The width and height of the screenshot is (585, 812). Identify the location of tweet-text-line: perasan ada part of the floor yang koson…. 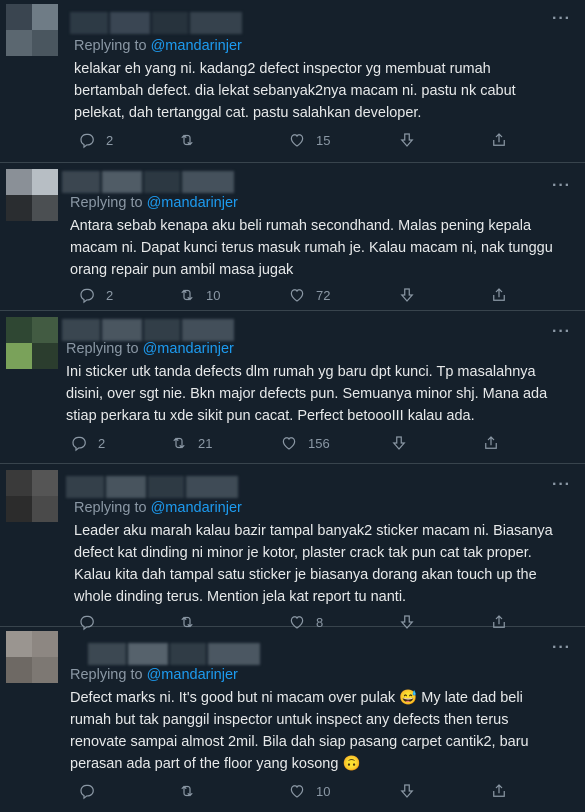
(215, 764).